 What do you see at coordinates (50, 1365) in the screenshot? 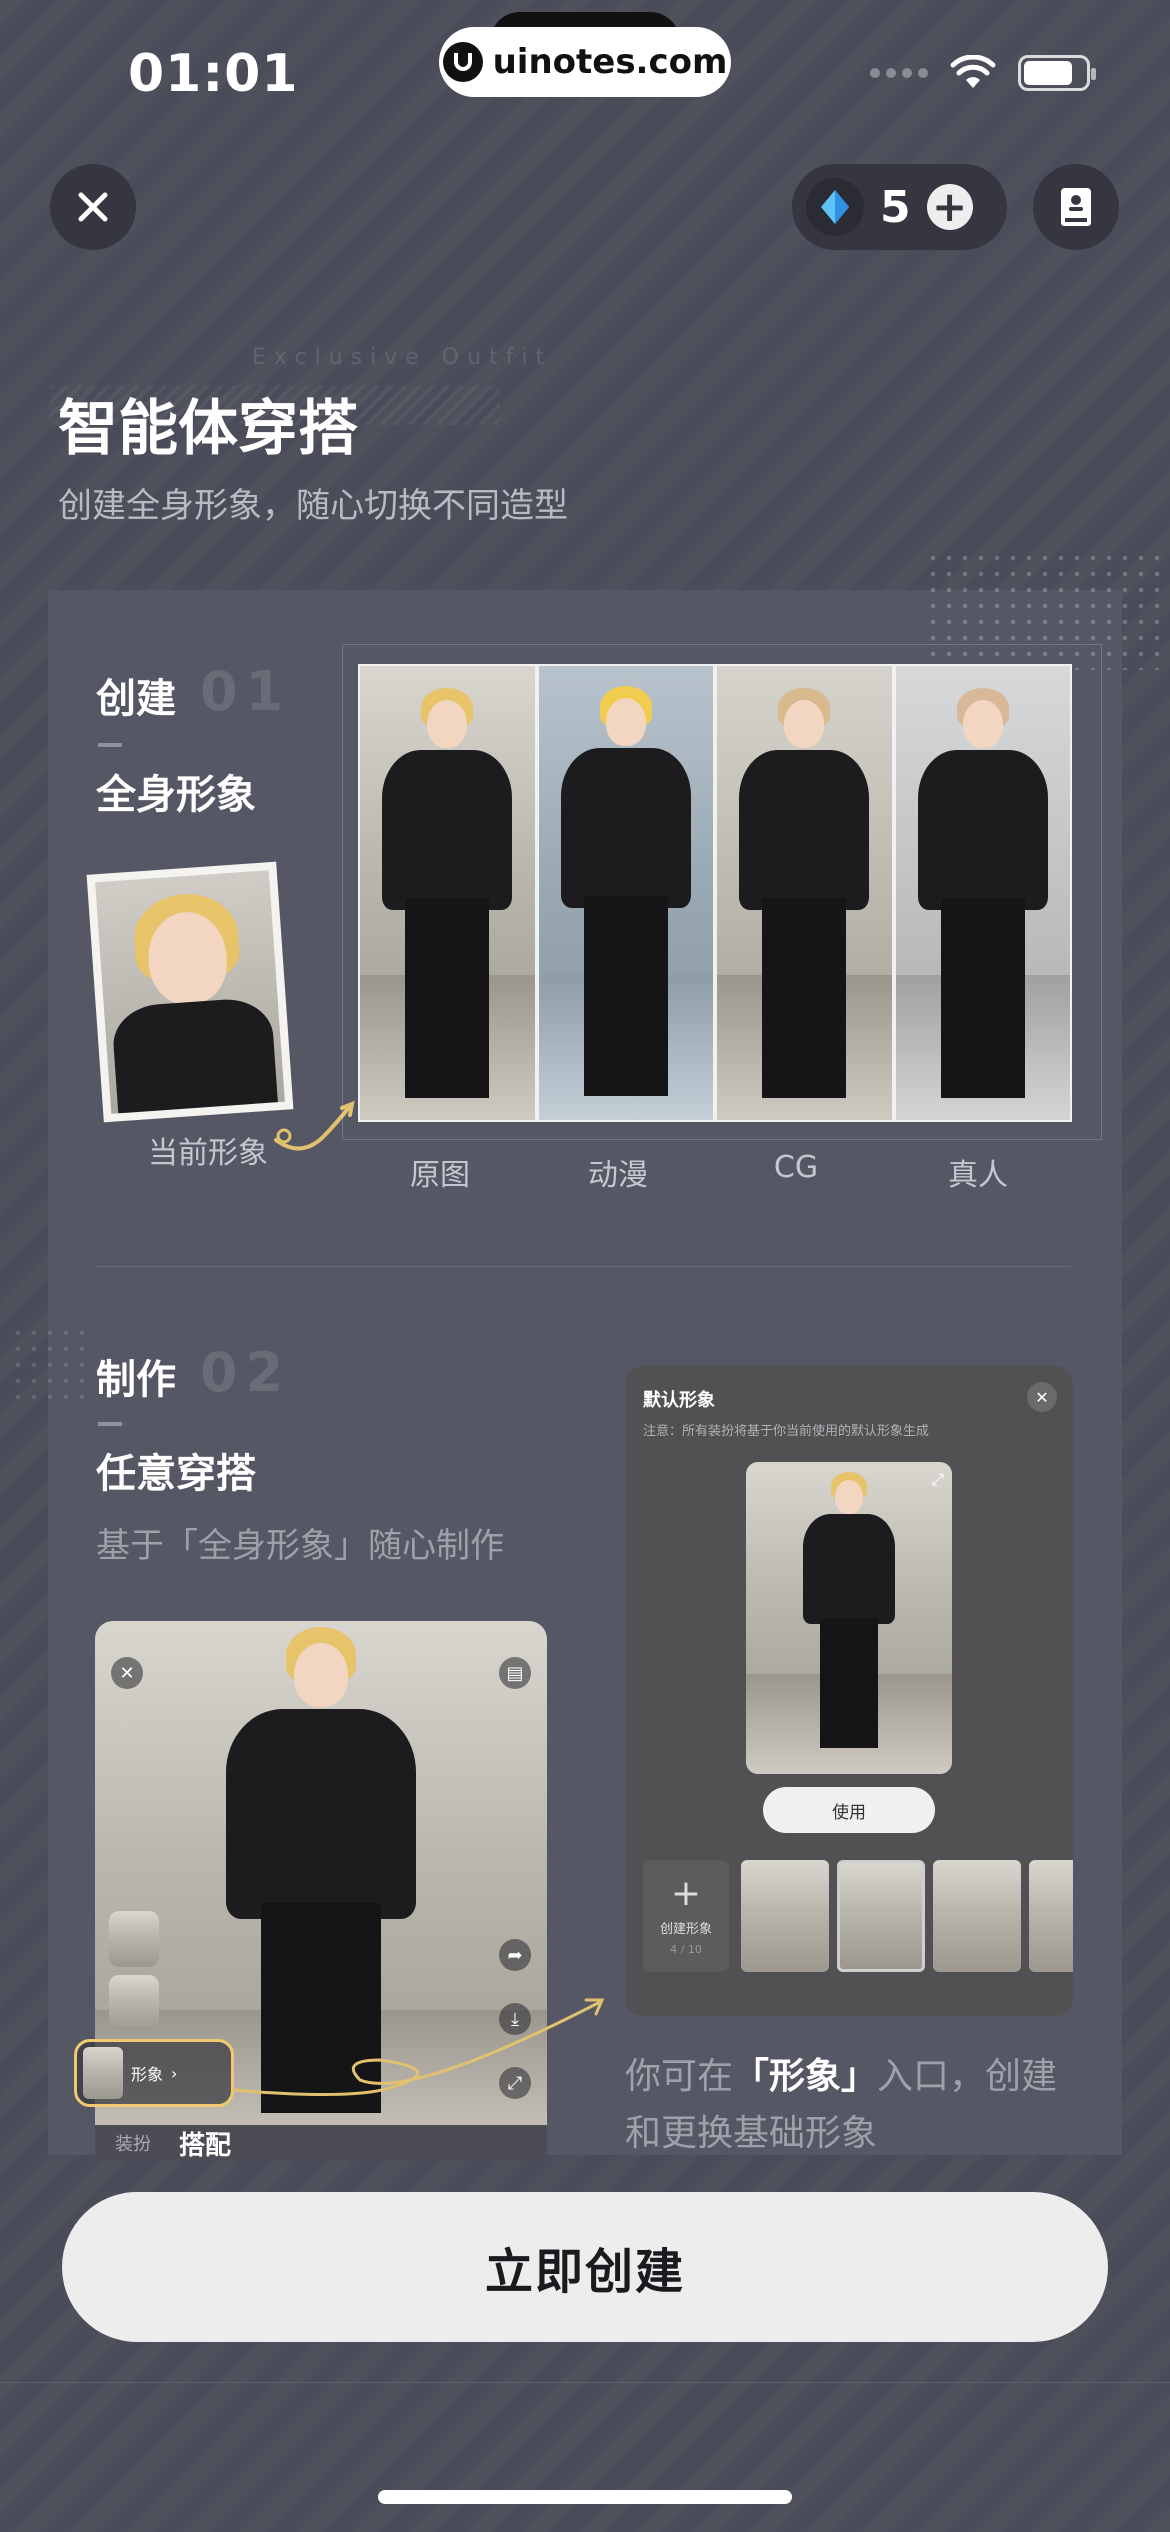
I see `deco-dots-left` at bounding box center [50, 1365].